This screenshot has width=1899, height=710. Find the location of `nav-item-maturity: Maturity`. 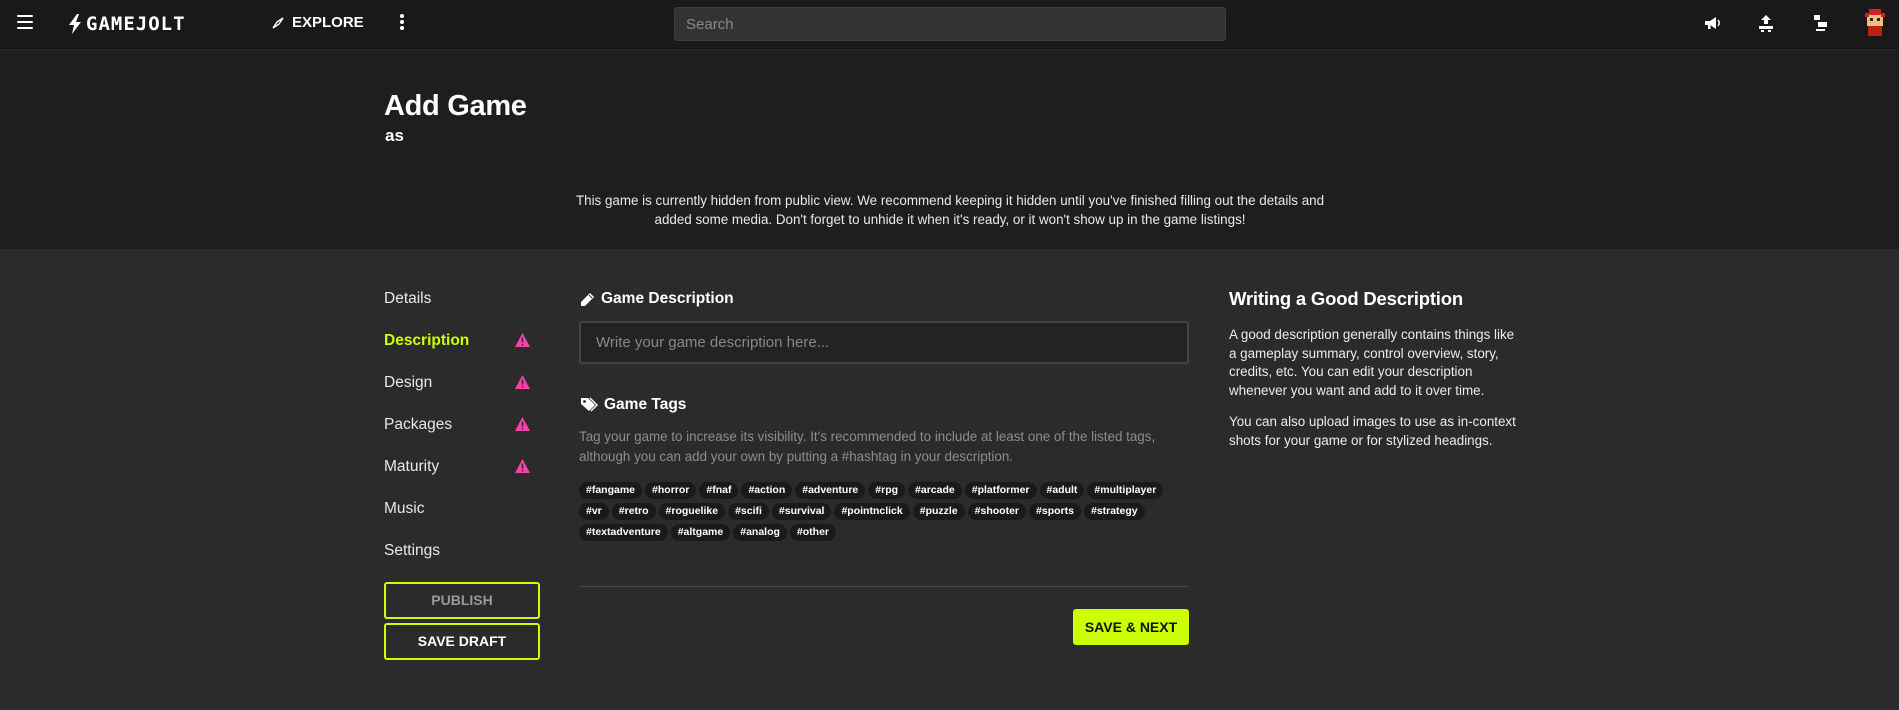

nav-item-maturity: Maturity is located at coordinates (462, 477).